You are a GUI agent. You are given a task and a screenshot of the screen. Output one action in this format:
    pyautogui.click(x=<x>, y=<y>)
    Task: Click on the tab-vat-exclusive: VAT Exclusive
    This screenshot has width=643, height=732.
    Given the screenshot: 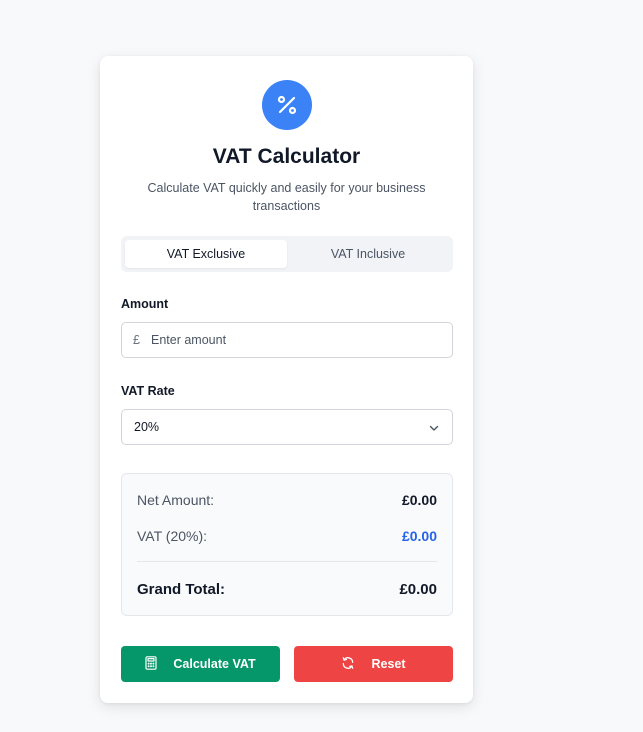 What is the action you would take?
    pyautogui.click(x=206, y=254)
    